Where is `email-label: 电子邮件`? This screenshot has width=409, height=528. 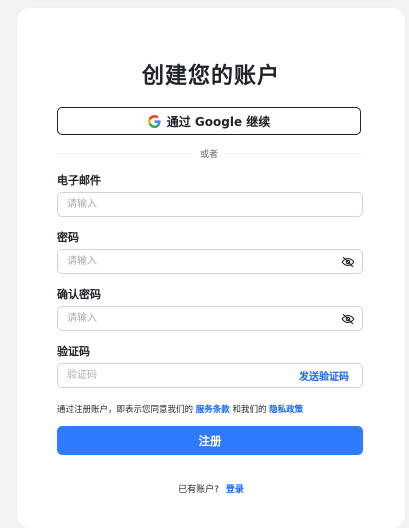
email-label: 电子邮件 is located at coordinates (79, 180).